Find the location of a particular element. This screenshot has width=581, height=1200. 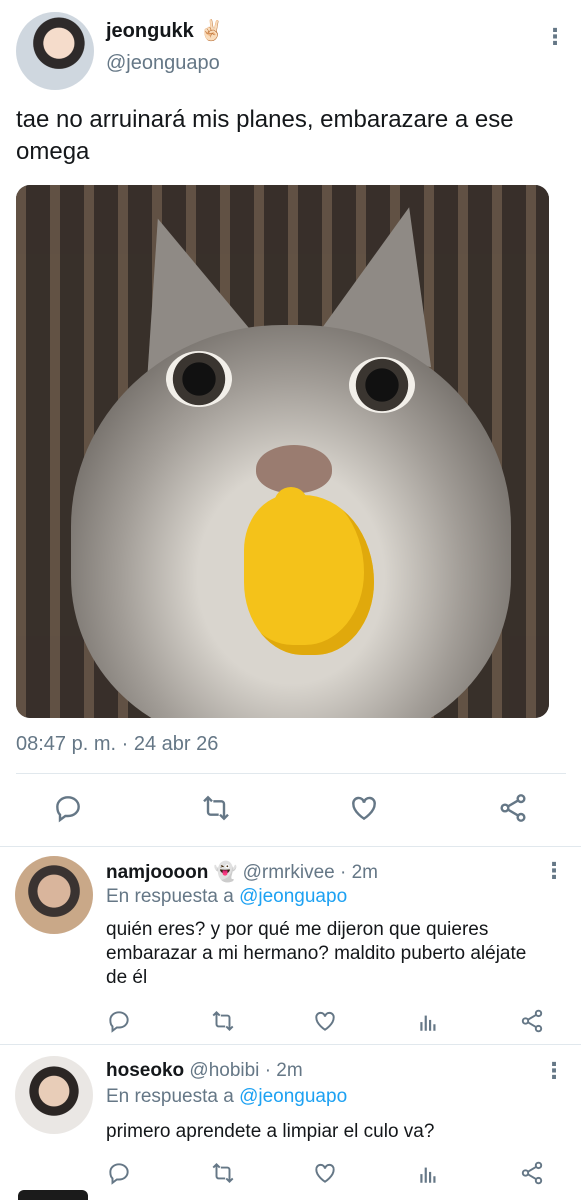

tweet-timestamp: 08:47 p. m. · 24 abr 26 is located at coordinates (117, 744).